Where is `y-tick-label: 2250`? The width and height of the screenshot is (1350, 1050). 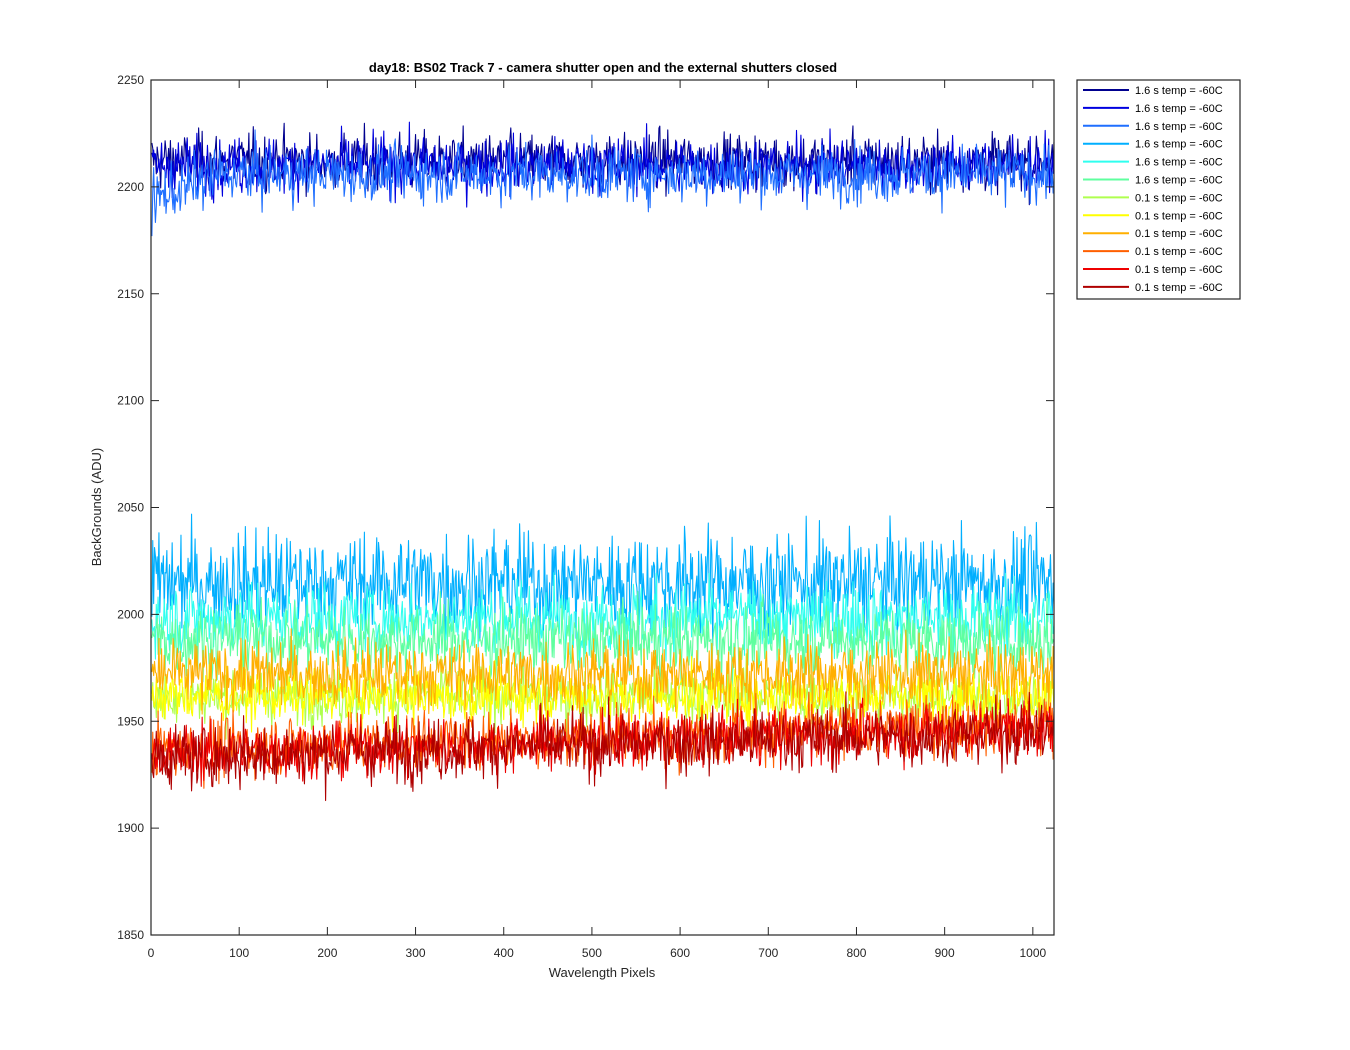 y-tick-label: 2250 is located at coordinates (130, 80).